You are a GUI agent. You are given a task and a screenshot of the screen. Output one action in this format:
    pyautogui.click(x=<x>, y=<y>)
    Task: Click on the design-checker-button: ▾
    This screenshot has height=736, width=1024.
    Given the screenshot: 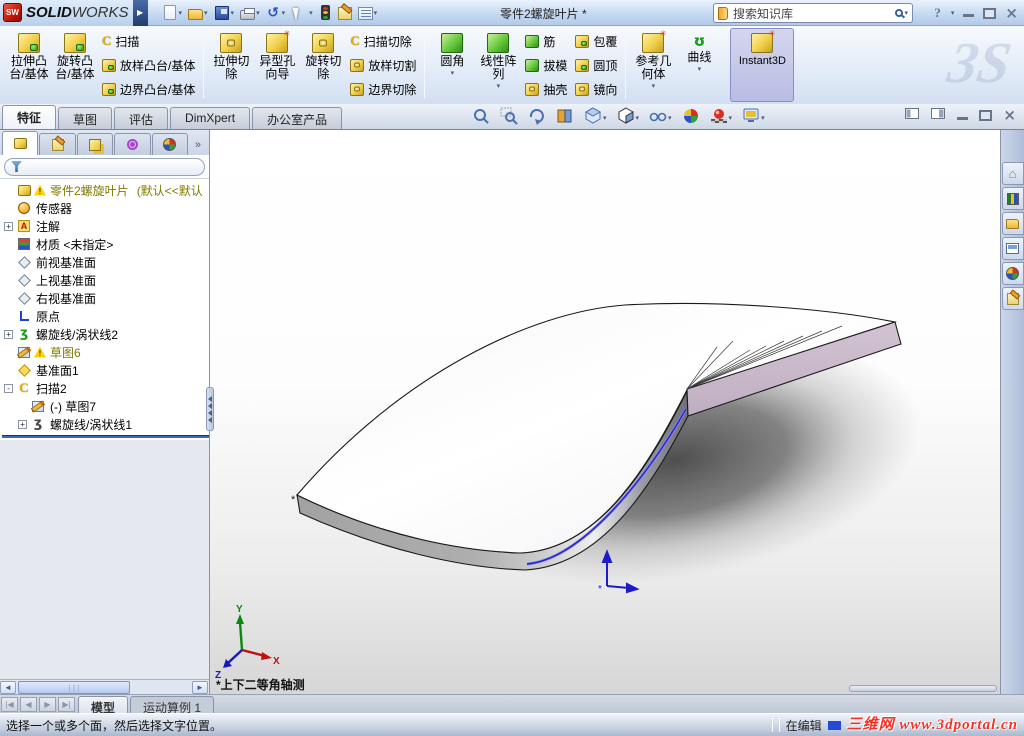 What is the action you would take?
    pyautogui.click(x=368, y=13)
    